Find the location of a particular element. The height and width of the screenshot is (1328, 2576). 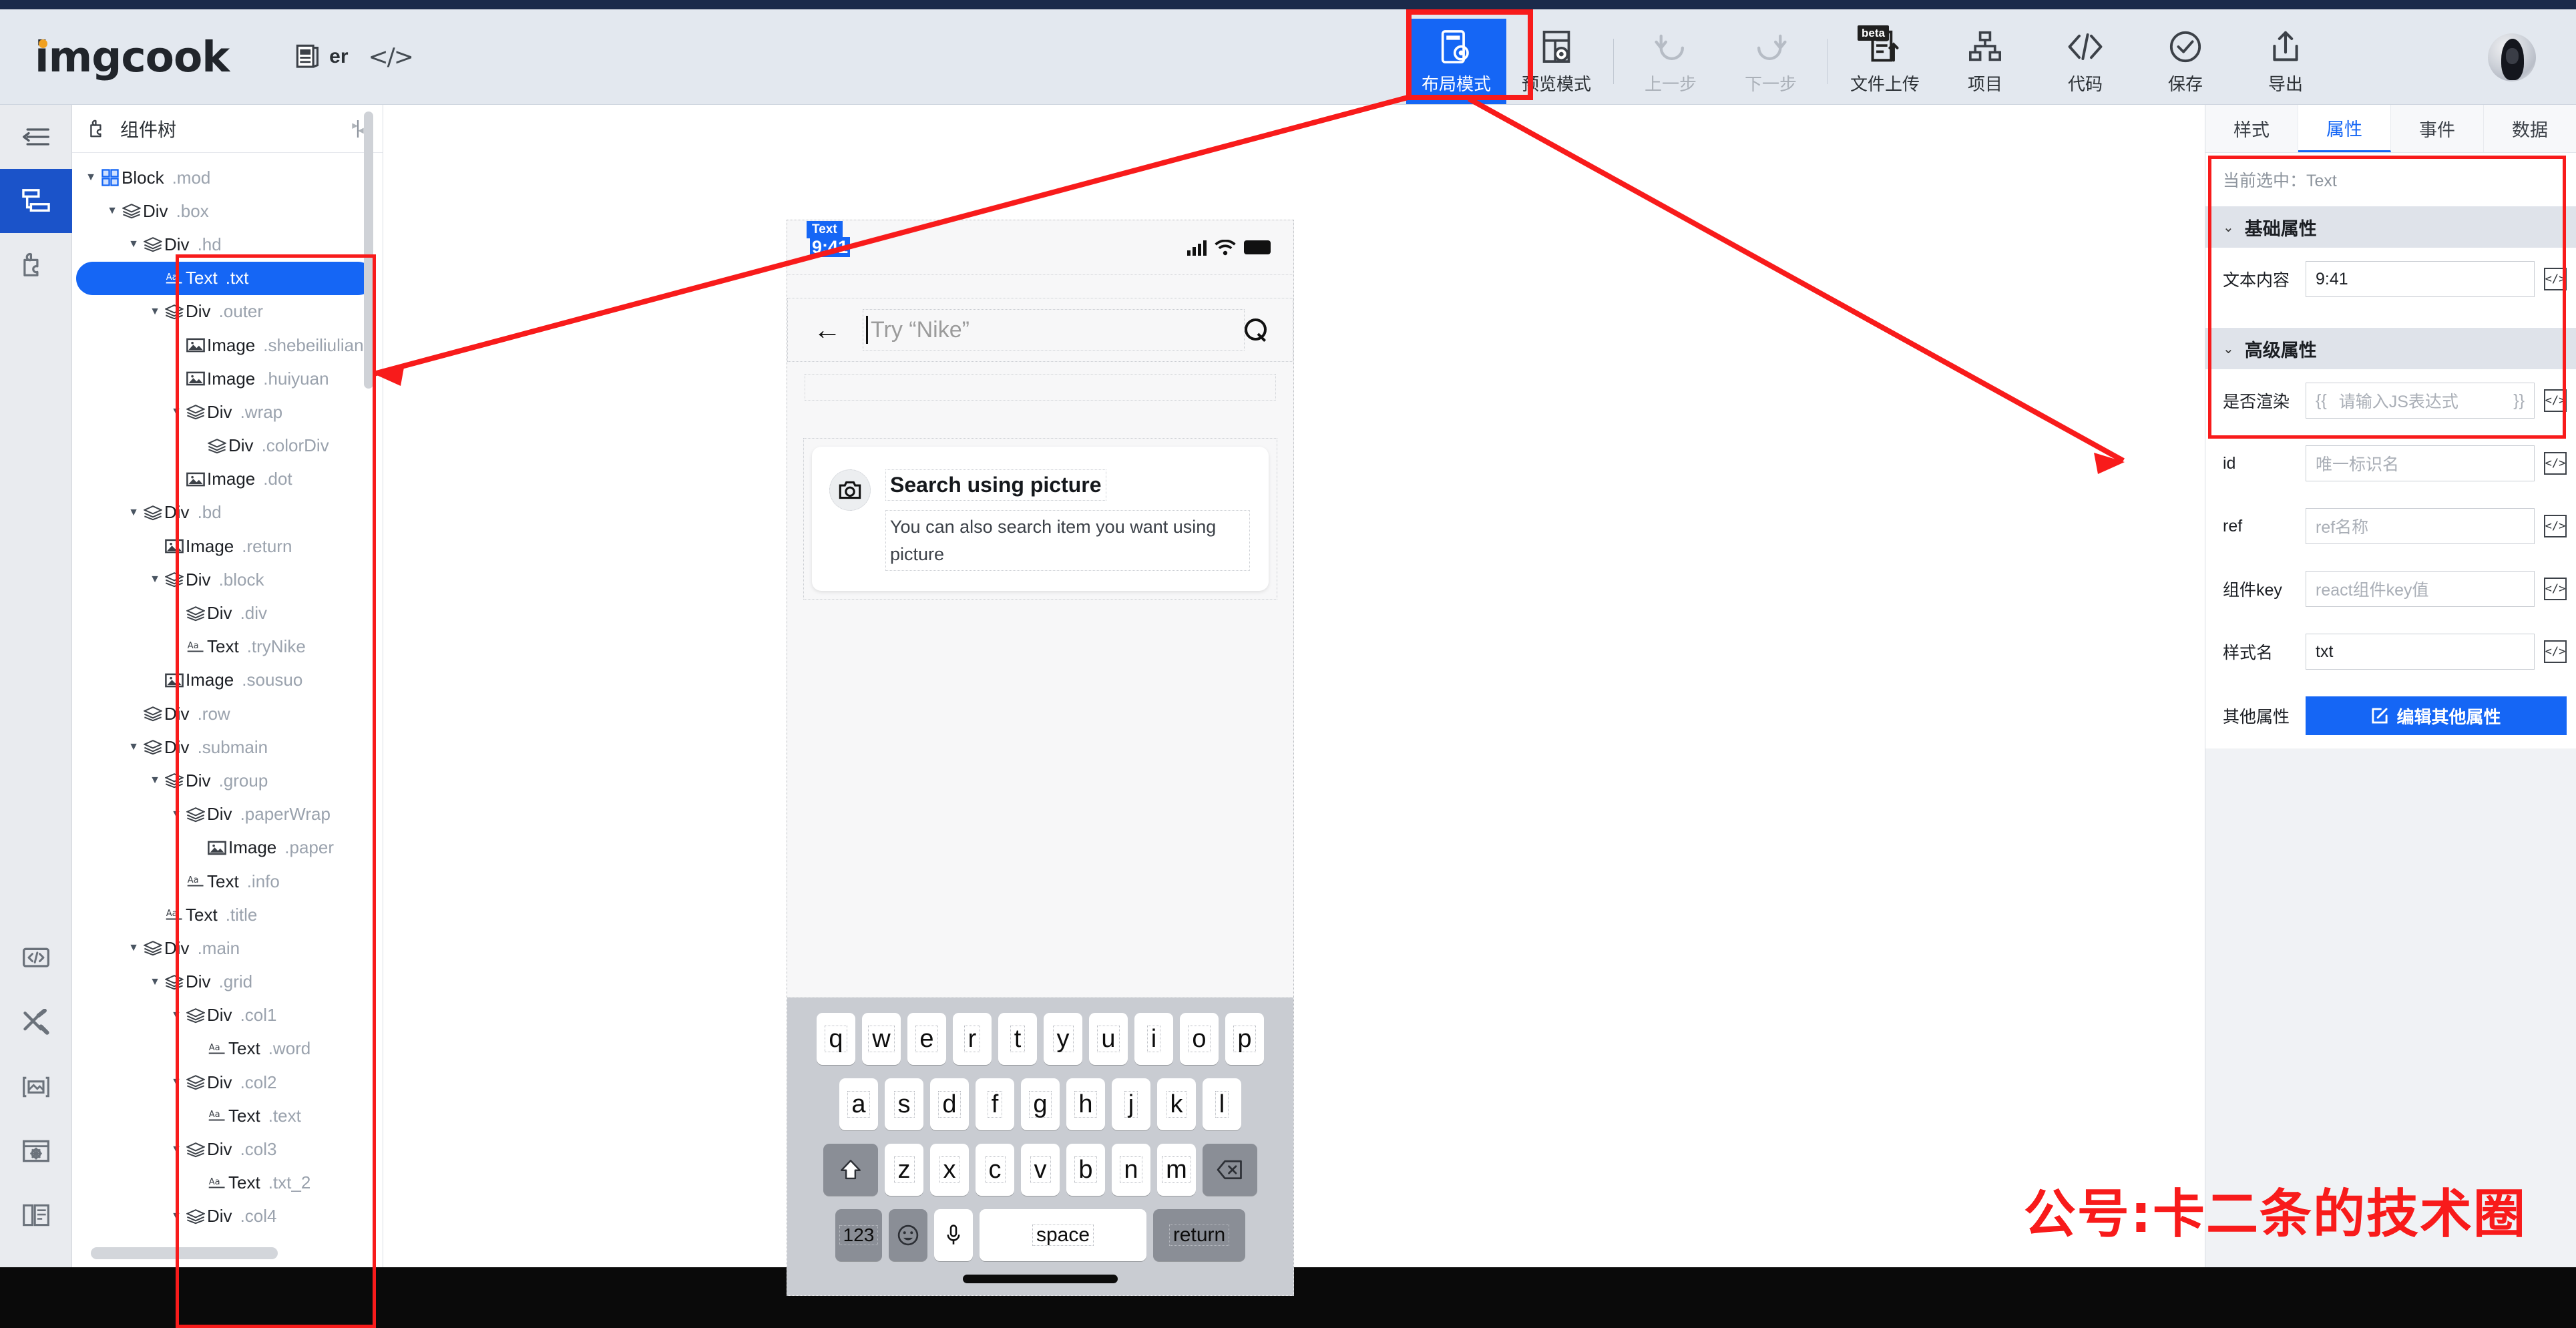

key-b: b is located at coordinates (1085, 1170).